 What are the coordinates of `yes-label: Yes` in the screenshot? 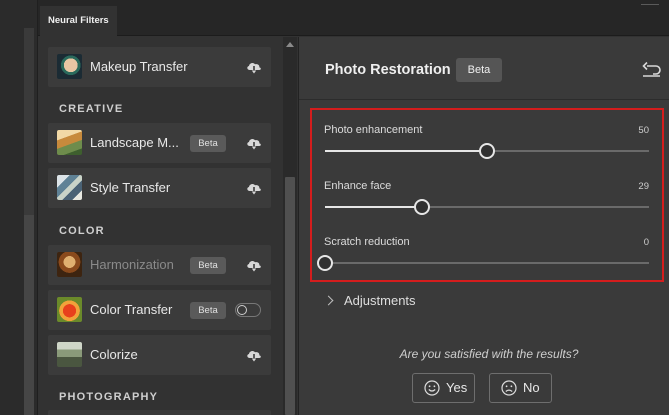 It's located at (457, 387).